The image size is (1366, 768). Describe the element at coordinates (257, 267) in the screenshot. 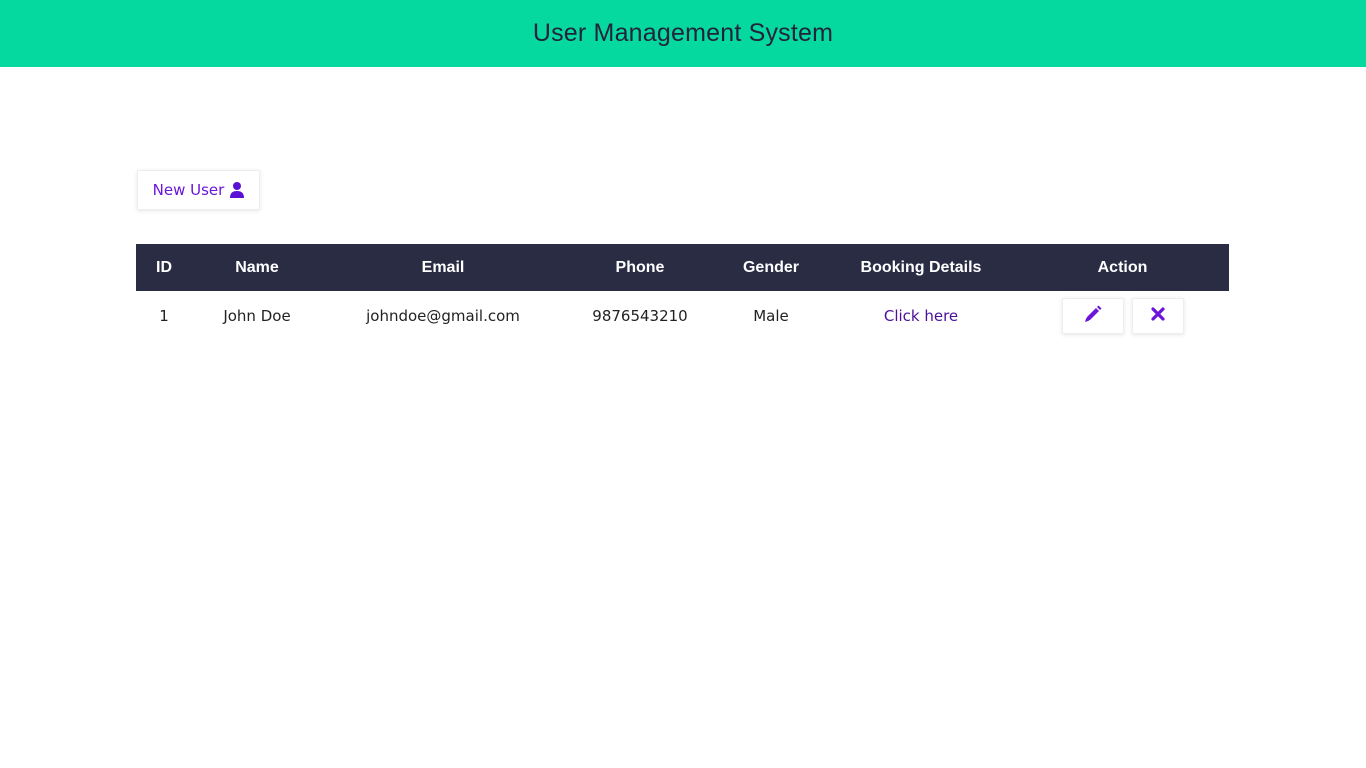

I see `column-header-name: Name` at that location.